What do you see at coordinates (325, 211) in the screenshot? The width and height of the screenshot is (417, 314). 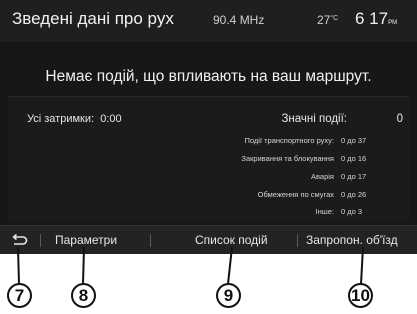 I see `event-label-other: Інше:` at bounding box center [325, 211].